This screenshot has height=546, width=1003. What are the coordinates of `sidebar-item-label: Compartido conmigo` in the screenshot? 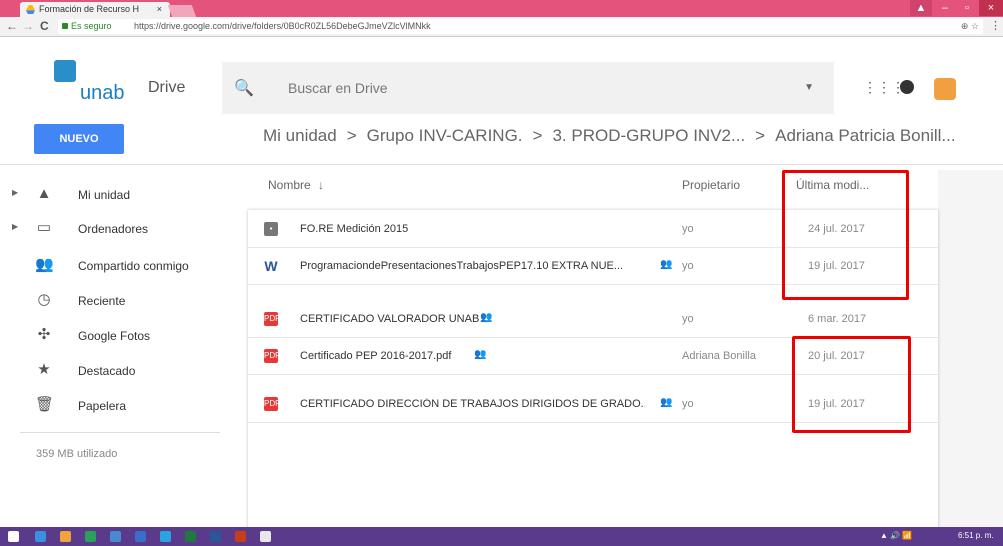 It's located at (133, 266).